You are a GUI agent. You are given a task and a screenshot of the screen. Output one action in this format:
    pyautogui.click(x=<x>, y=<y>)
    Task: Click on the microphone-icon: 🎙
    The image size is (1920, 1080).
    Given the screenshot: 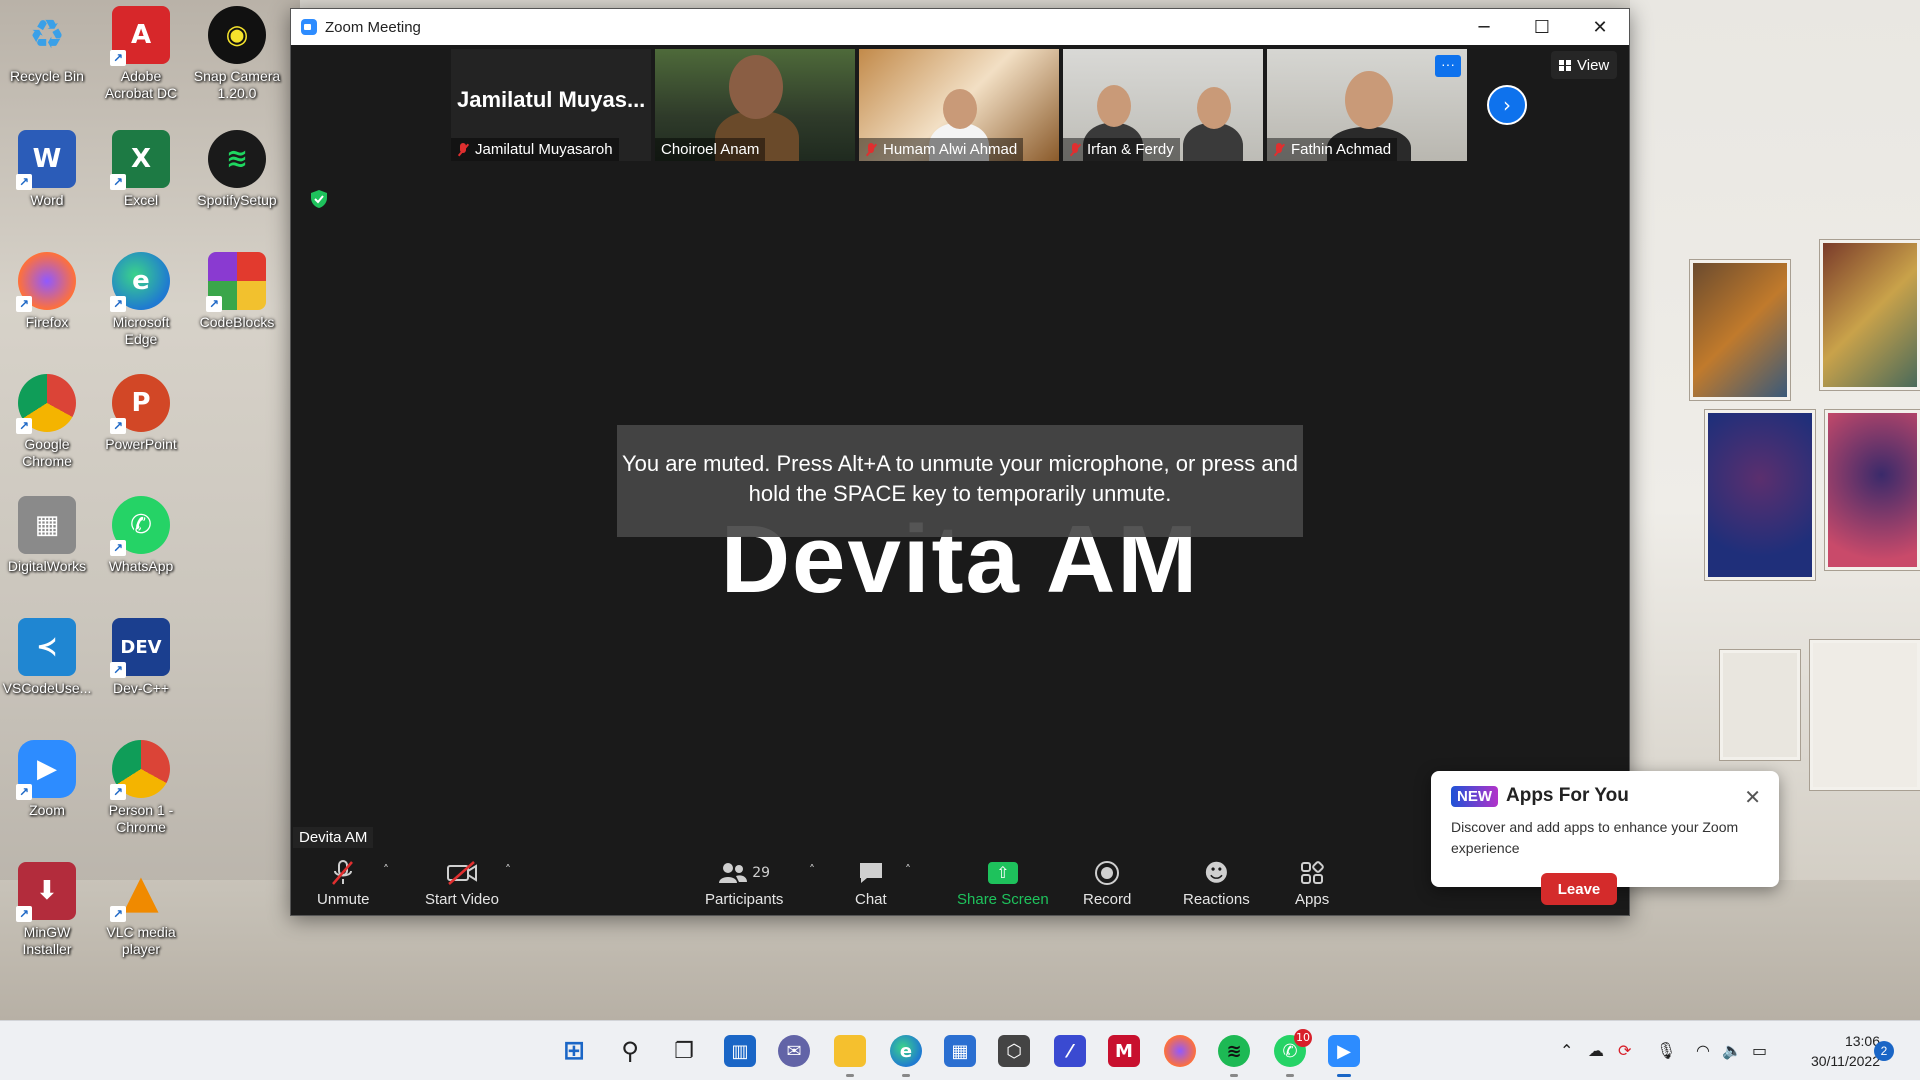 What is the action you would take?
    pyautogui.click(x=1666, y=1050)
    